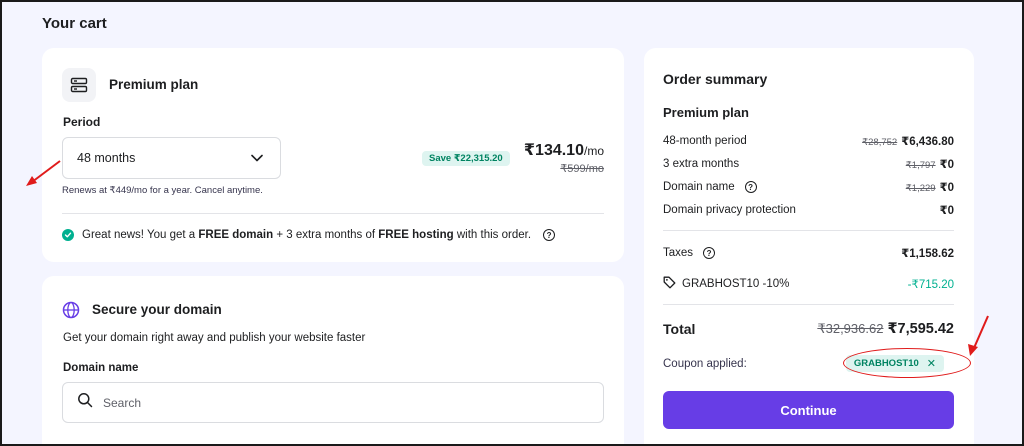 This screenshot has width=1024, height=446. I want to click on summary-row-period: 48-month period ₹28,752 ₹6,436.80, so click(808, 141).